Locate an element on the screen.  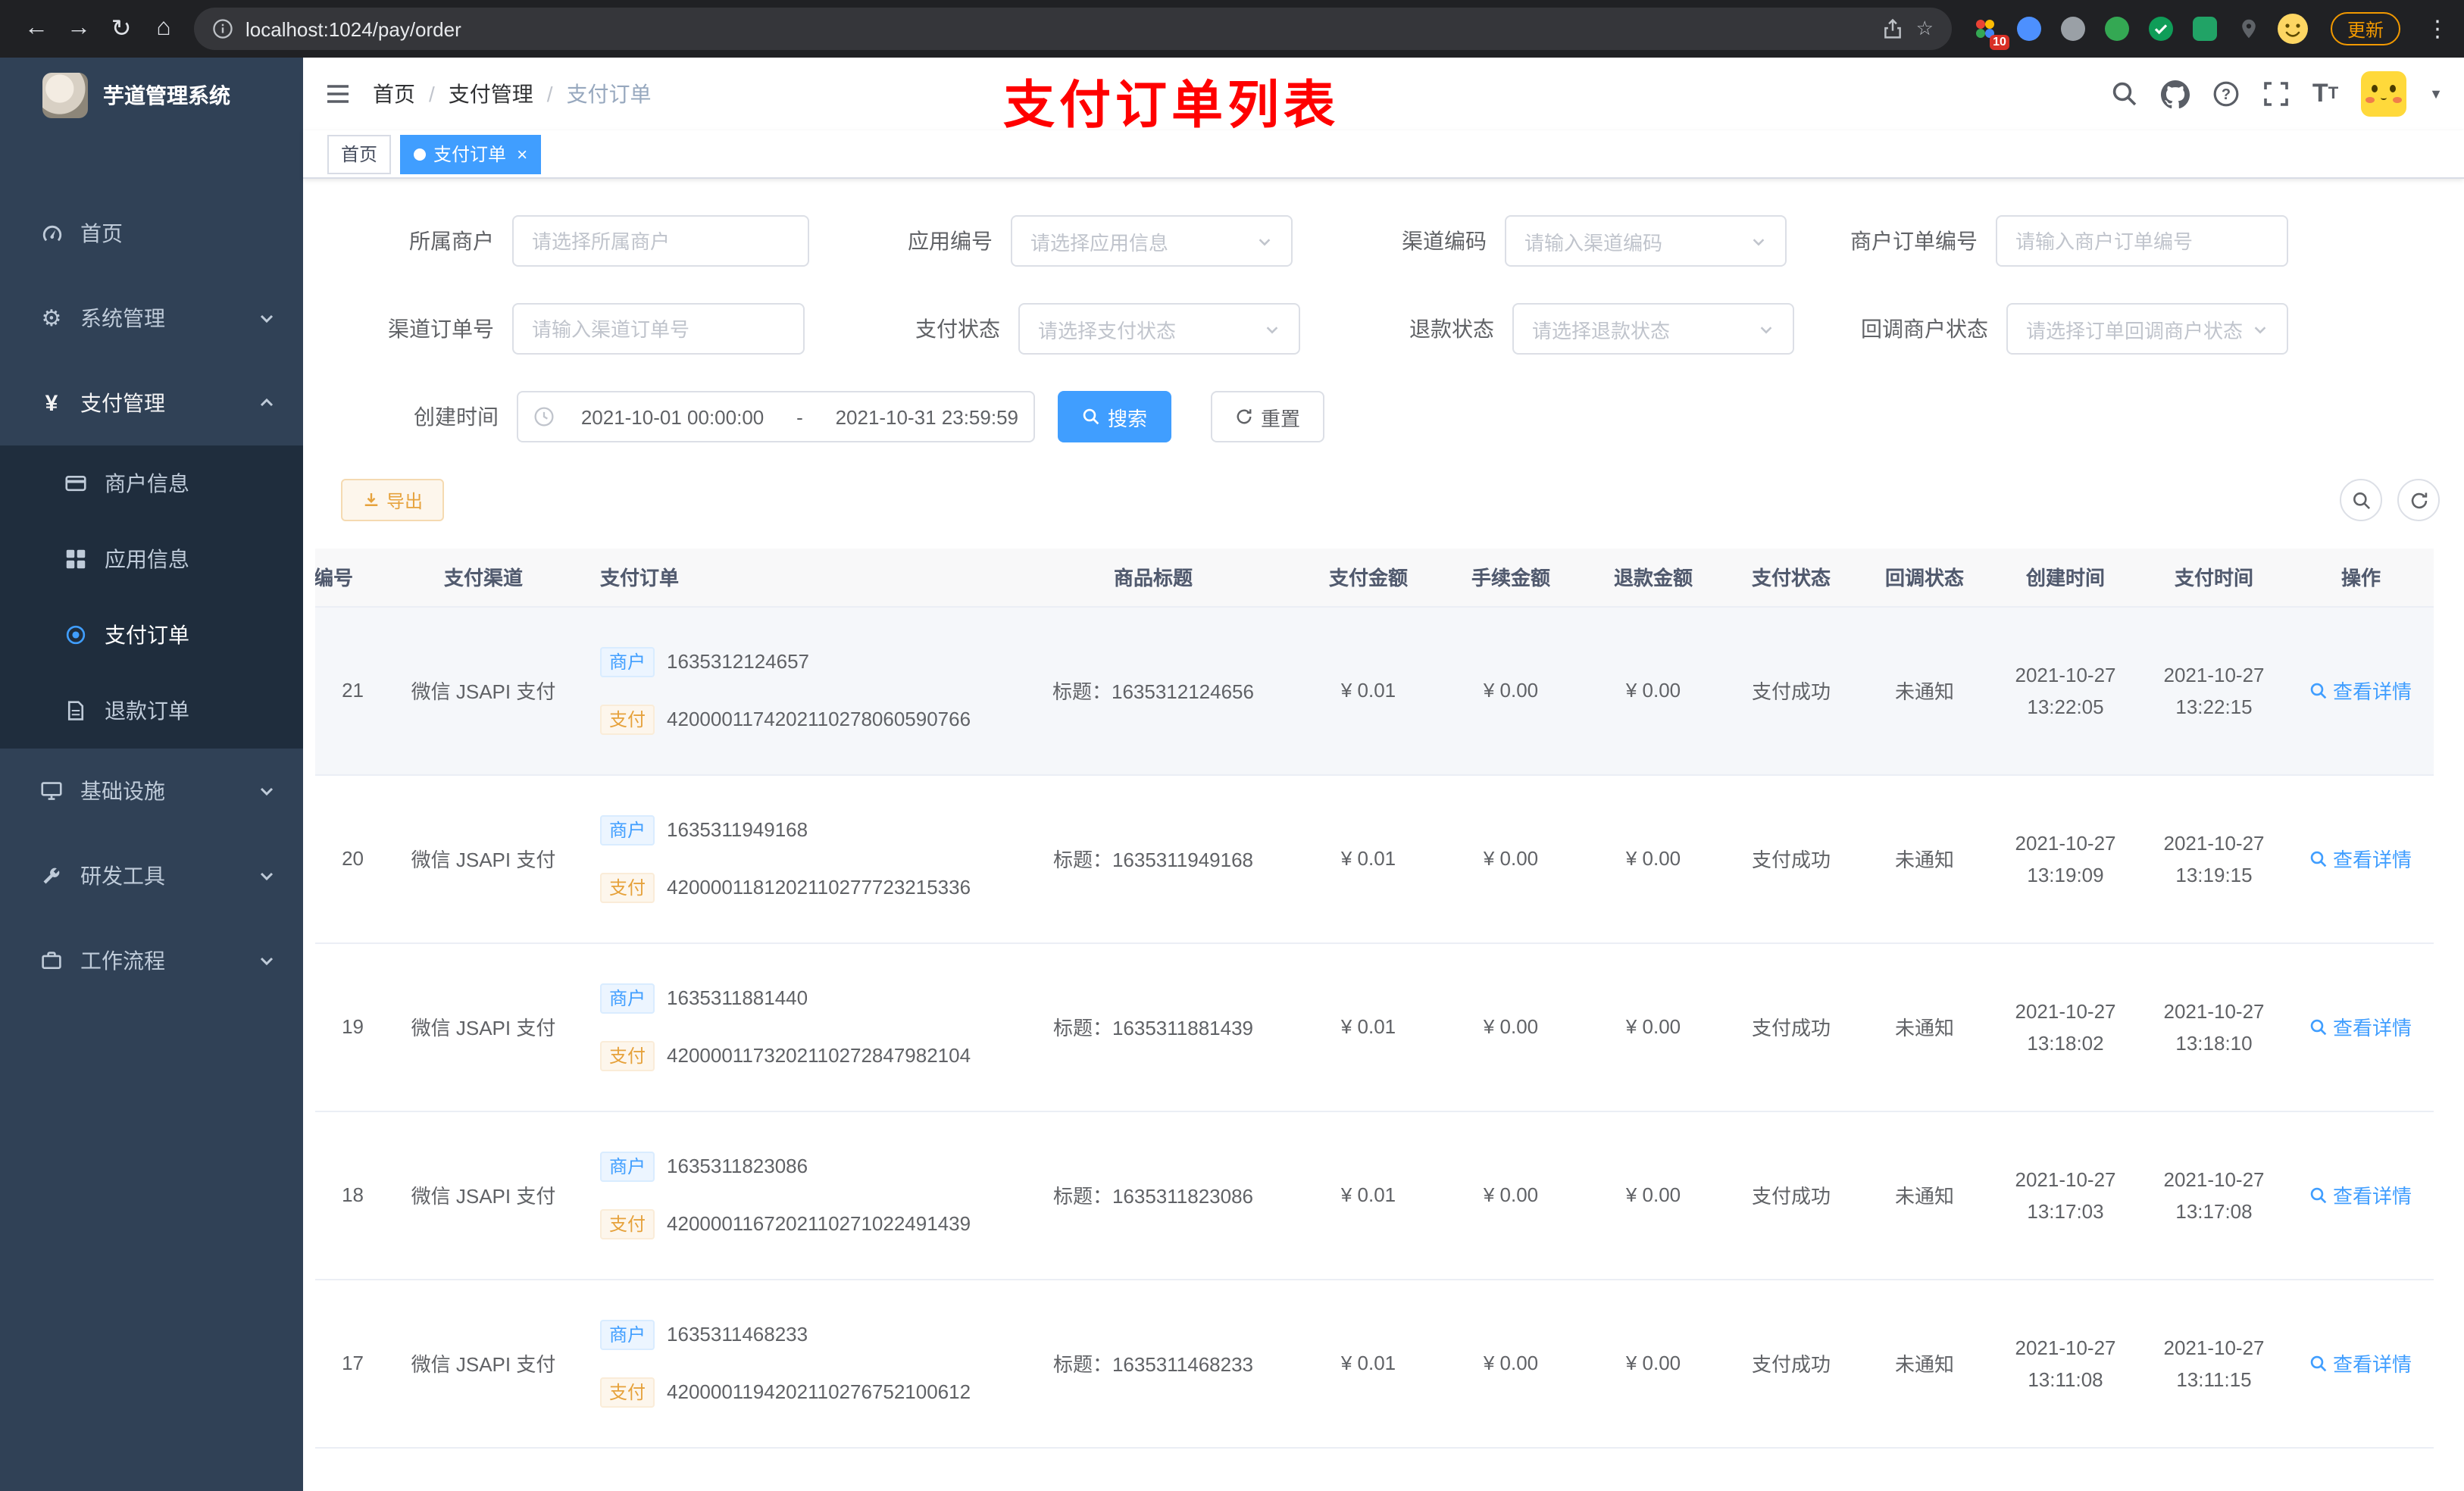
browser-menu-icon: ⋮ is located at coordinates (2437, 28).